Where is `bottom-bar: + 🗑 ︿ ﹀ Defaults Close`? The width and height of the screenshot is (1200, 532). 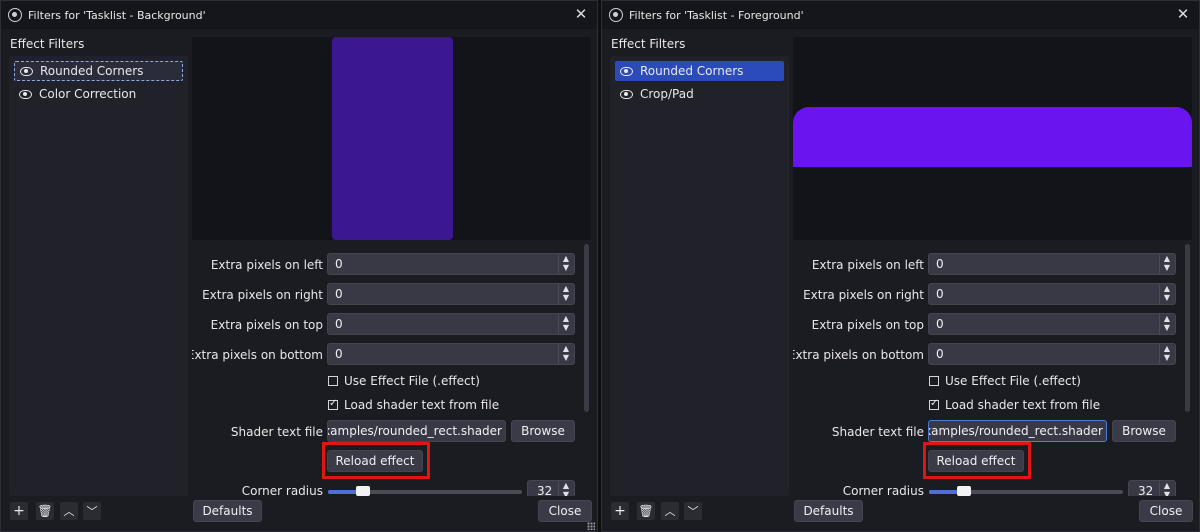
bottom-bar: + 🗑 ︿ ﹀ Defaults Close is located at coordinates (299, 514).